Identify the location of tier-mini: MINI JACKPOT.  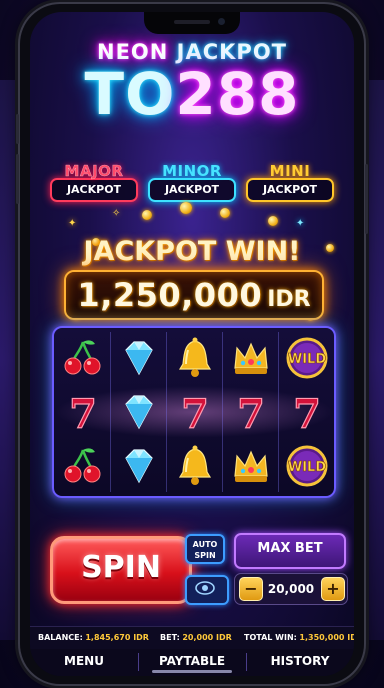
(290, 183).